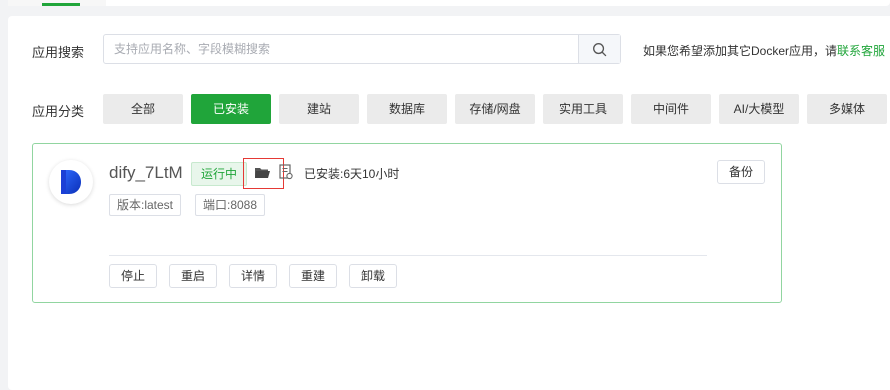  I want to click on app-name: dify_7LtM, so click(146, 172).